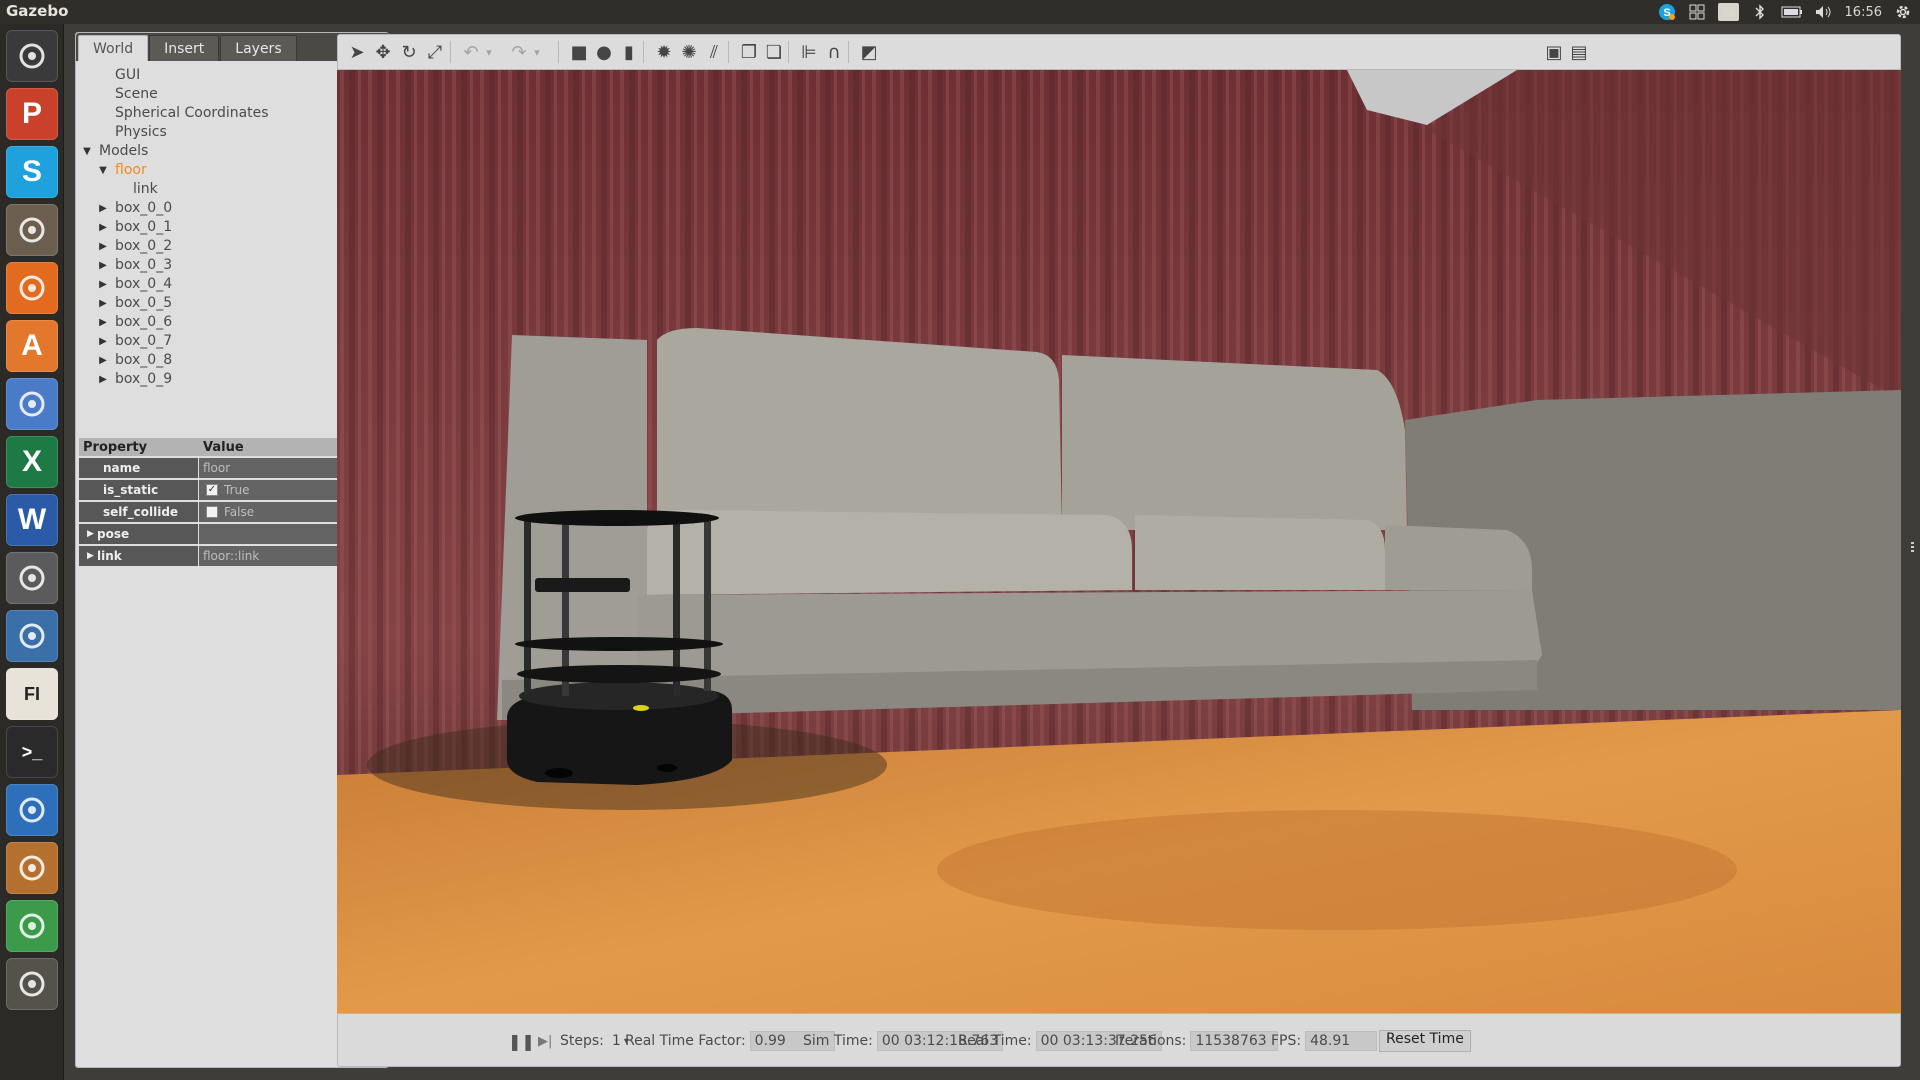 The image size is (1920, 1080). Describe the element at coordinates (184, 48) in the screenshot. I see `tab-insert: Insert` at that location.